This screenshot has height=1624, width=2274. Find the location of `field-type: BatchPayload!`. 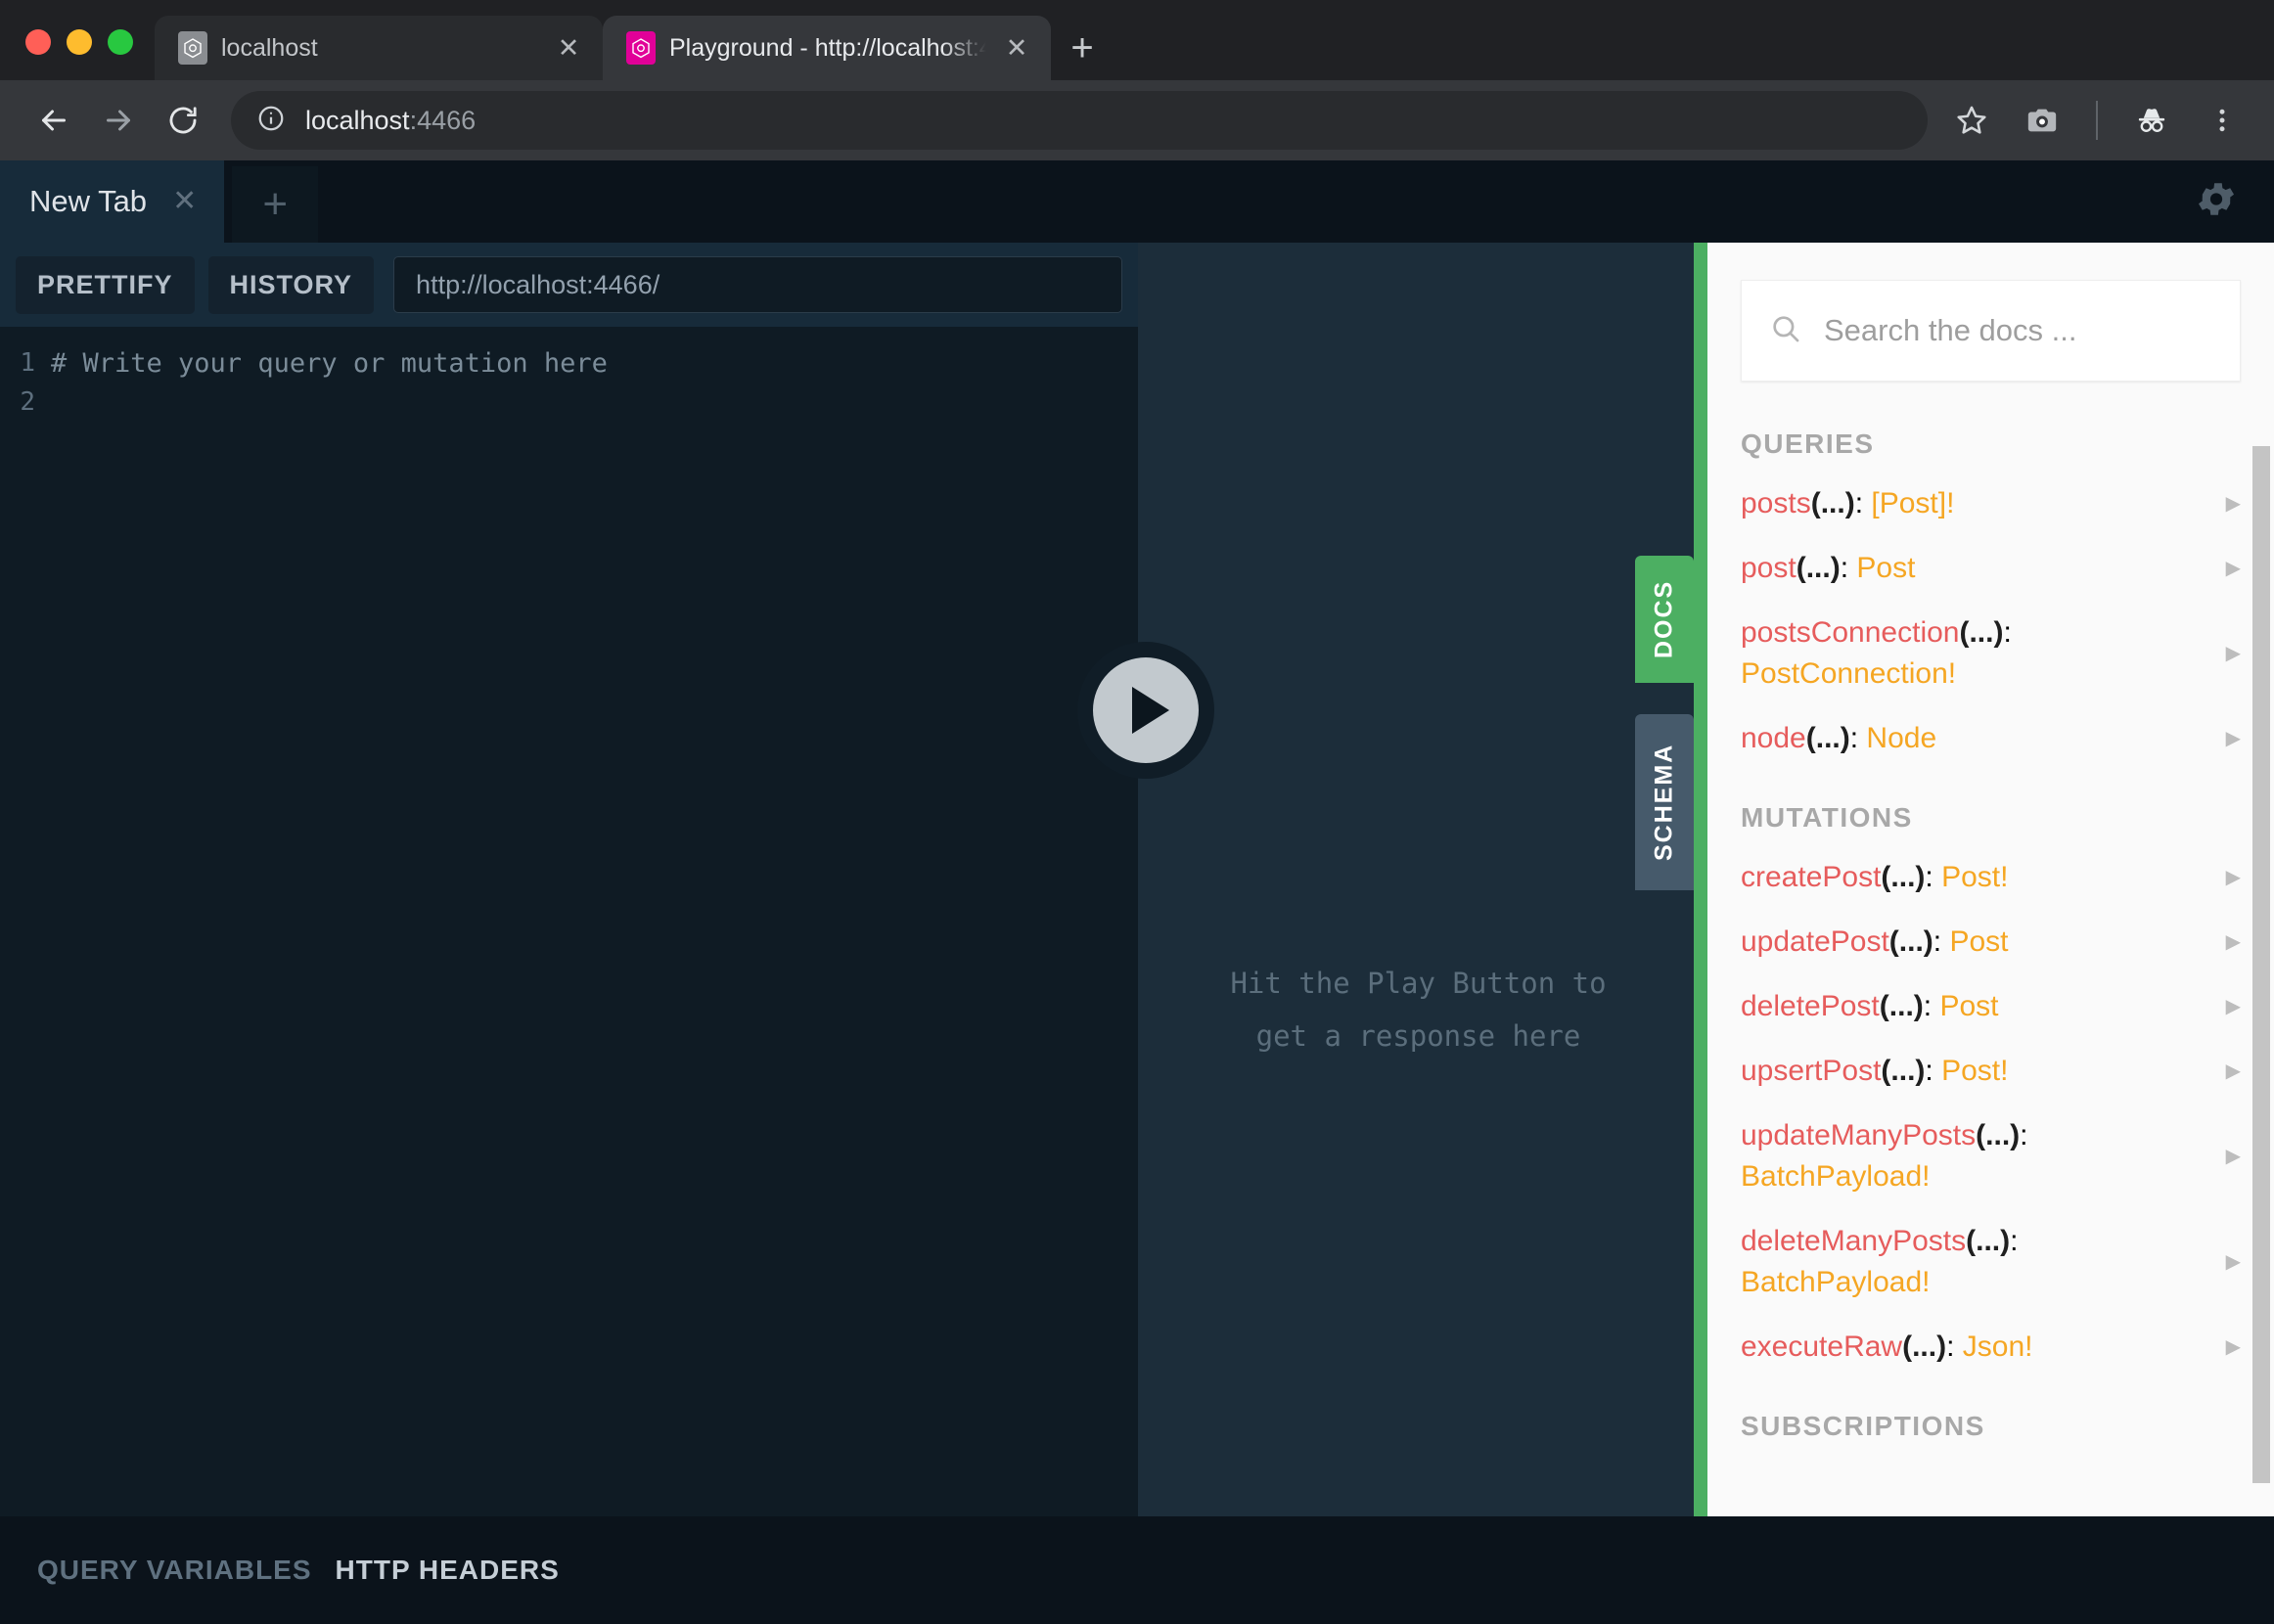

field-type: BatchPayload! is located at coordinates (1836, 1282).